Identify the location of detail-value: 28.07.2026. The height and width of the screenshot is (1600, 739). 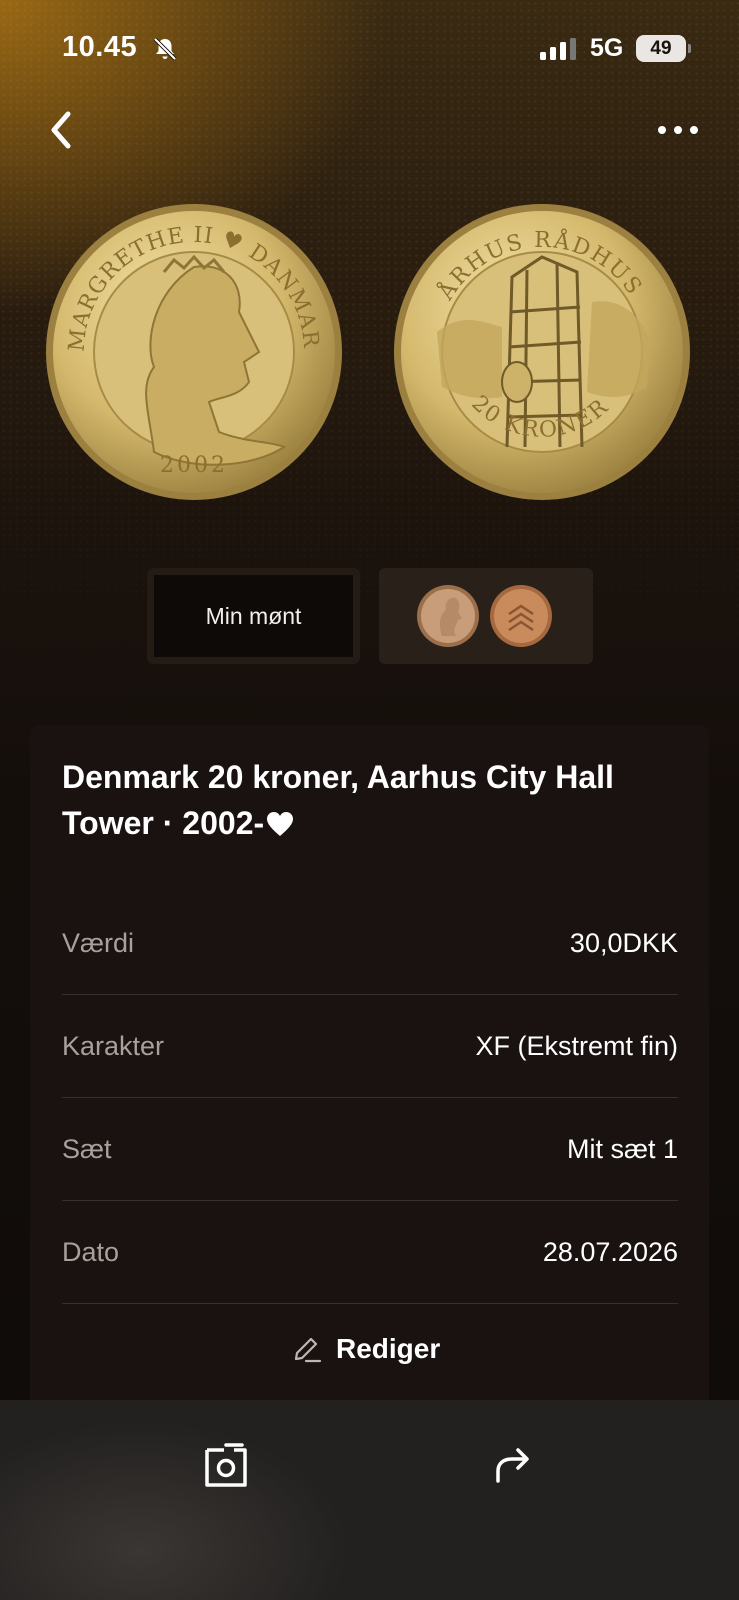
(610, 1252).